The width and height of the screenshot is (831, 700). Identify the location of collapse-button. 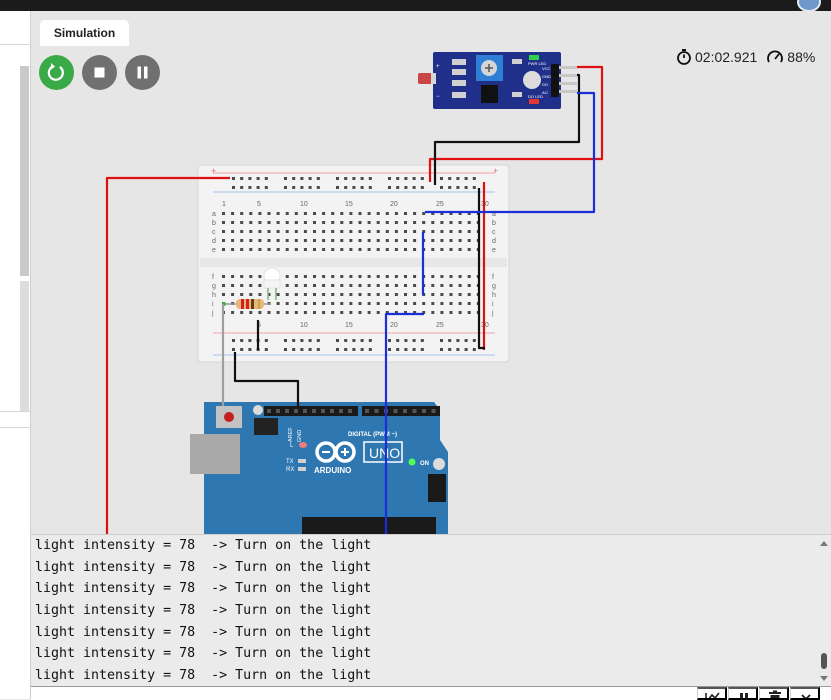
(805, 693).